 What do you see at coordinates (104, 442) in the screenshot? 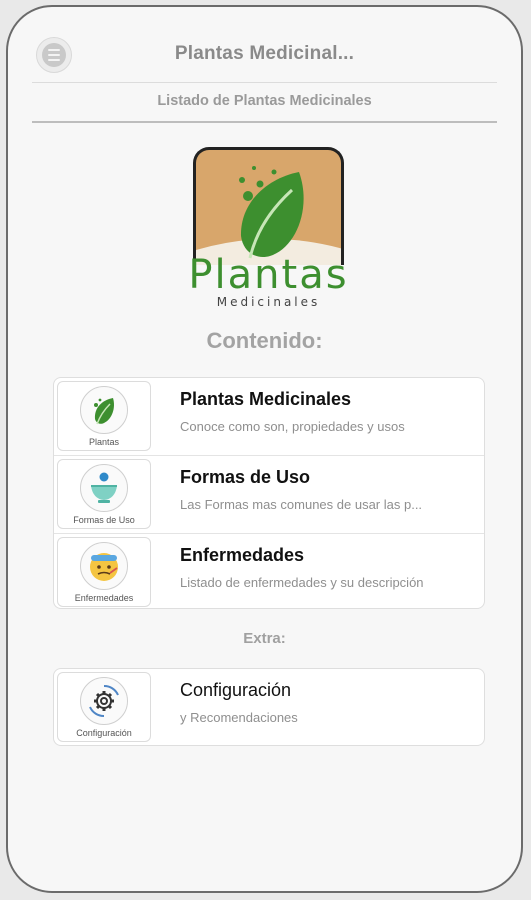
I see `thumbnail-label: Plantas` at bounding box center [104, 442].